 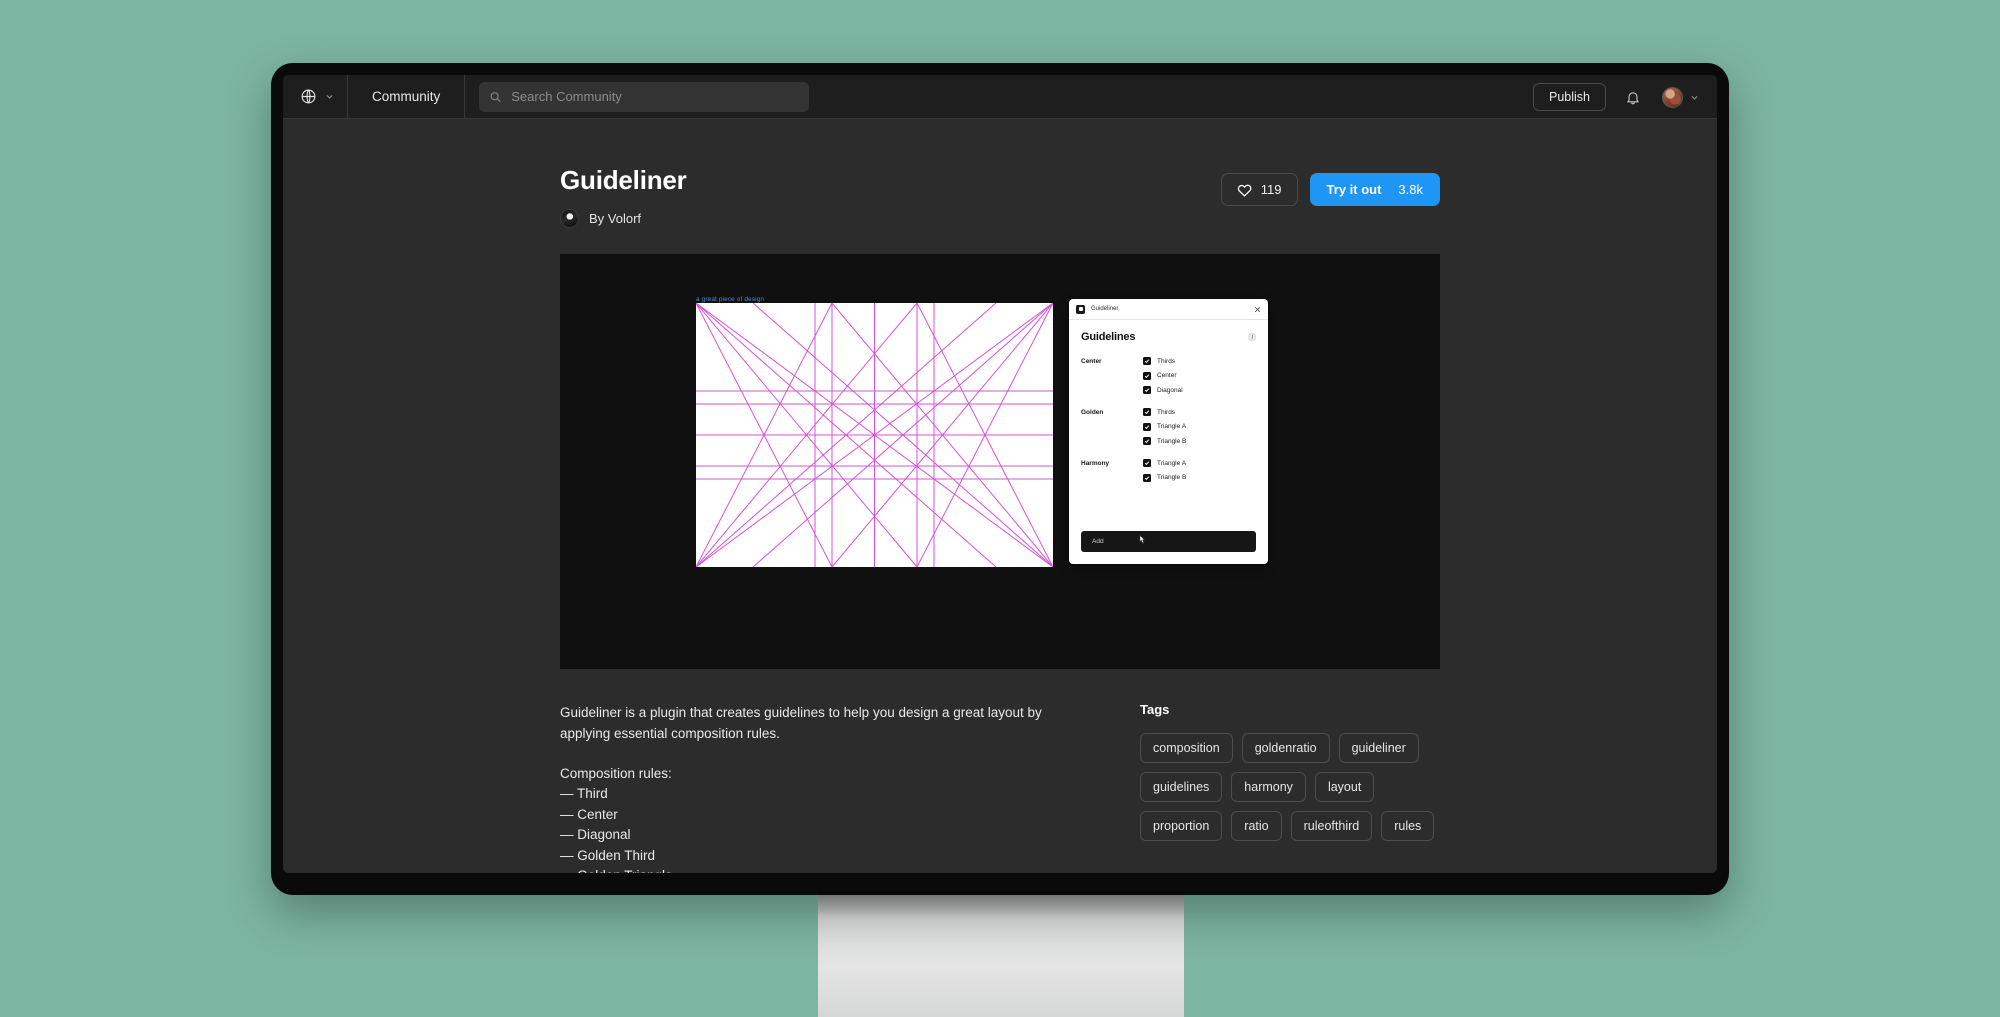 I want to click on plugin-window-title: Guideliner, so click(x=1105, y=309).